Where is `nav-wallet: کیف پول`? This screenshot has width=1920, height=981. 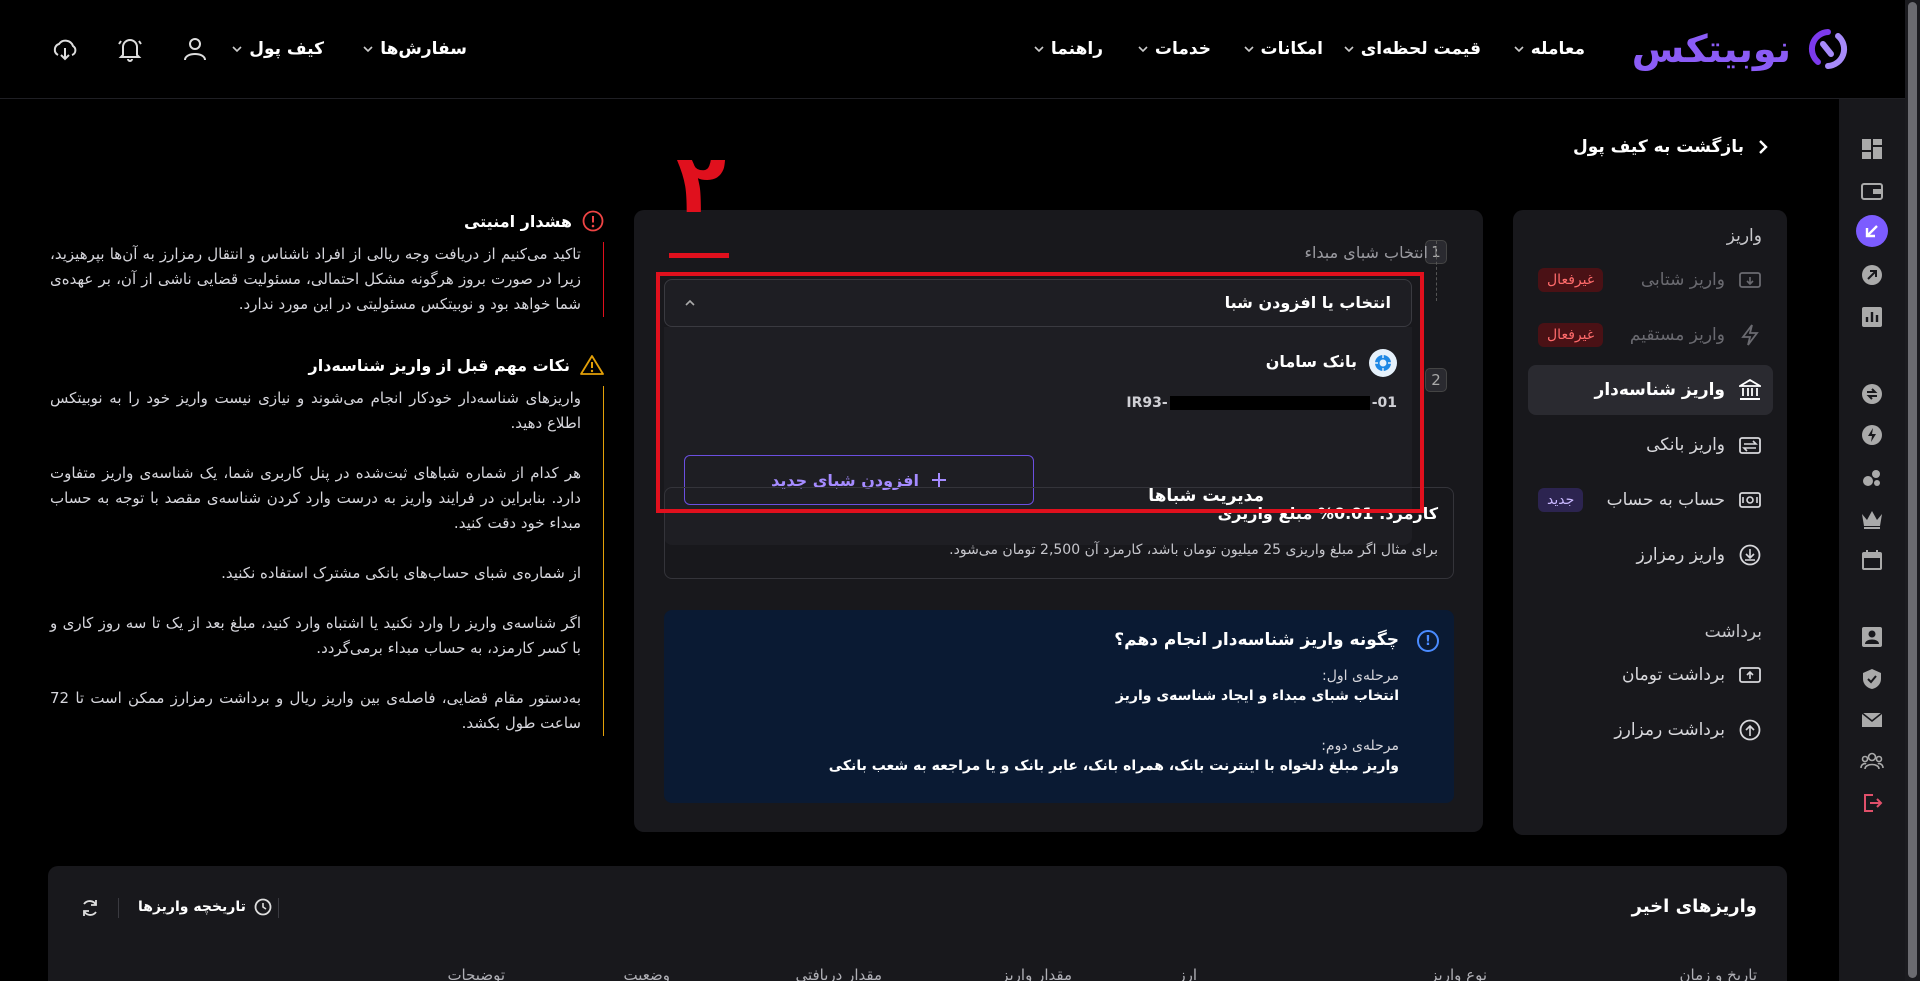
nav-wallet: کیف پول is located at coordinates (277, 49).